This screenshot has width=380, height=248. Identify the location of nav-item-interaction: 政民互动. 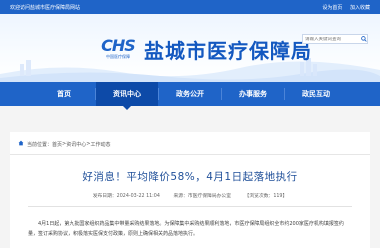
(316, 94).